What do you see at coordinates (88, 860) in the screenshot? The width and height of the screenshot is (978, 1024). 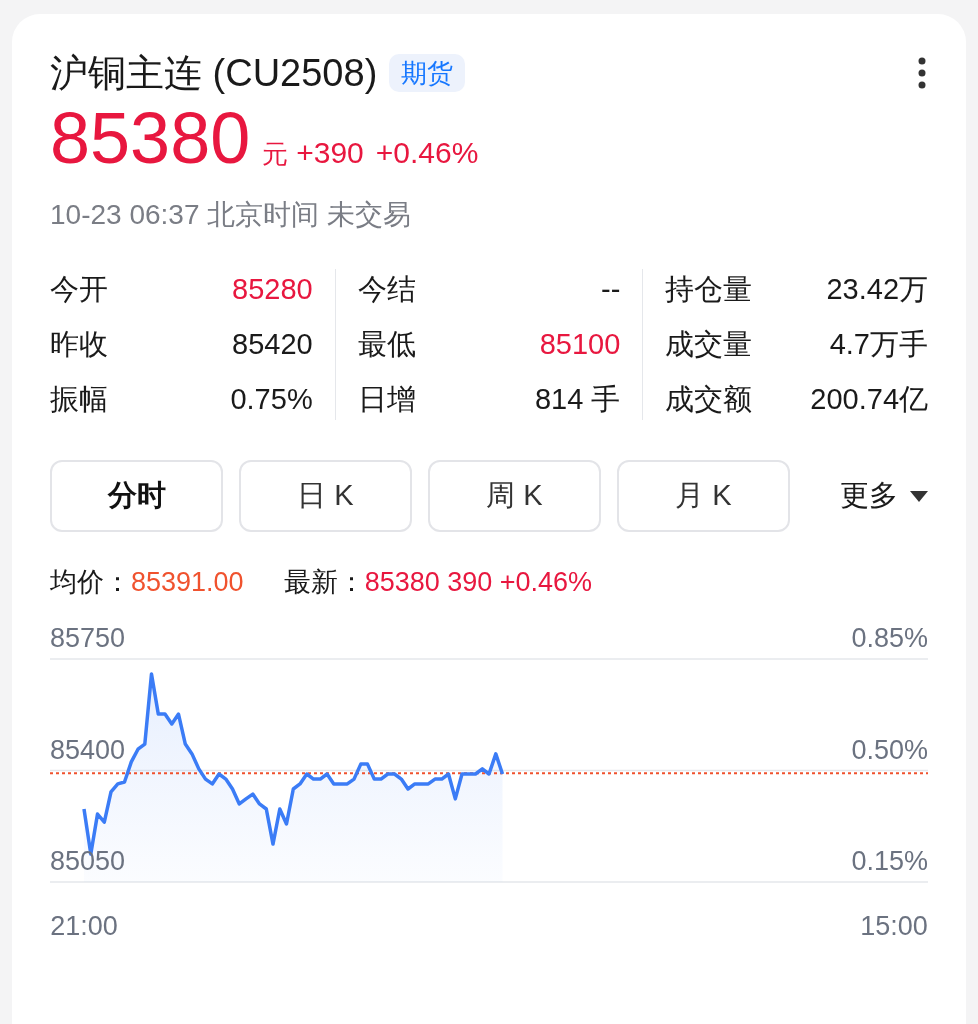 I see `axis-label: 85050` at bounding box center [88, 860].